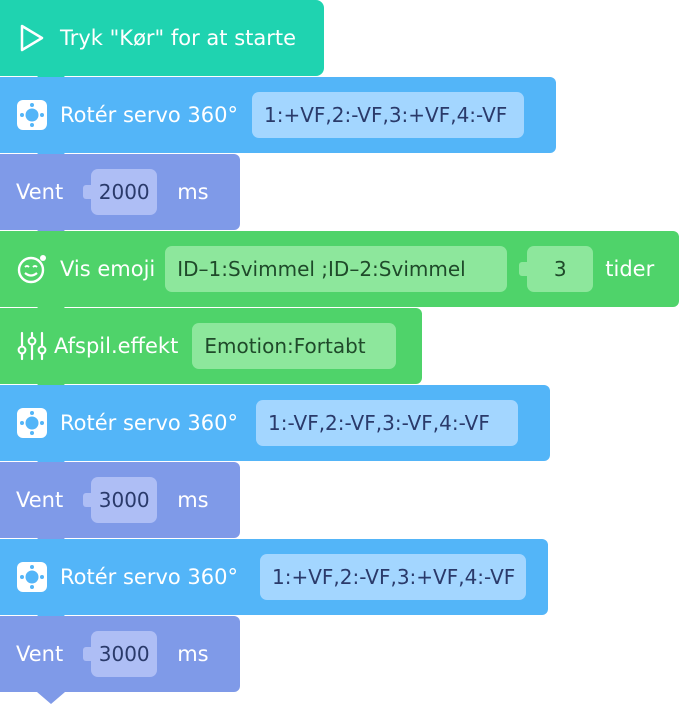  Describe the element at coordinates (336, 269) in the screenshot. I see `emoji-value-field: ID–1:Svimmel ;ID–2:Svimmel` at that location.